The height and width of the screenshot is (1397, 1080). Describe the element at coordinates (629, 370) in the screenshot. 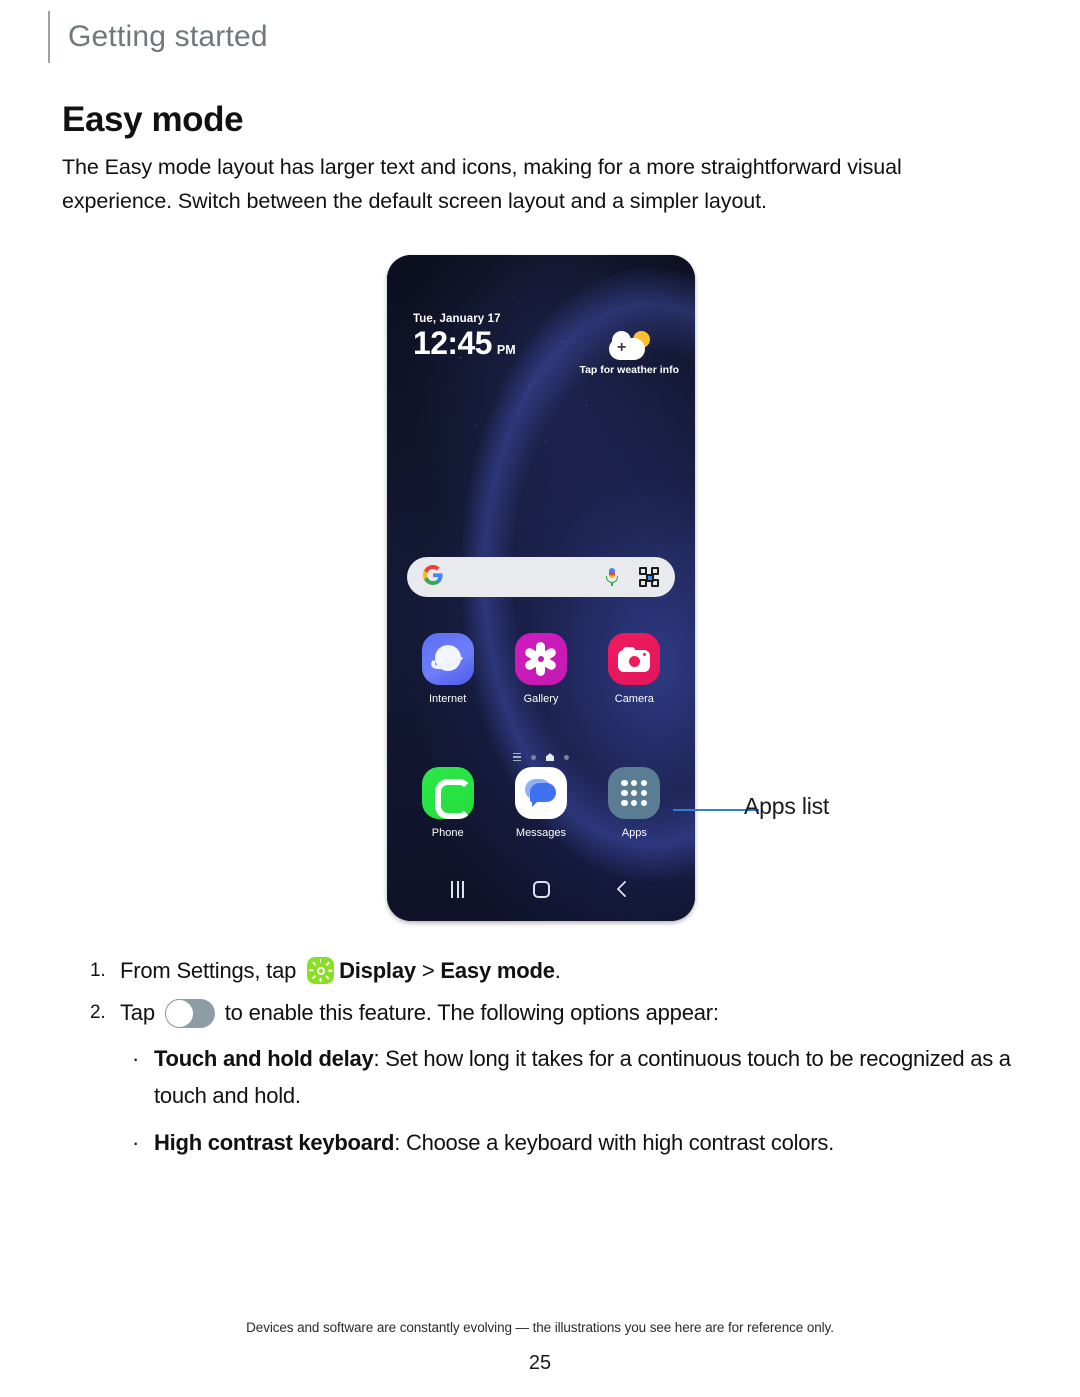

I see `weather-hint-label: Tap for weather info` at that location.